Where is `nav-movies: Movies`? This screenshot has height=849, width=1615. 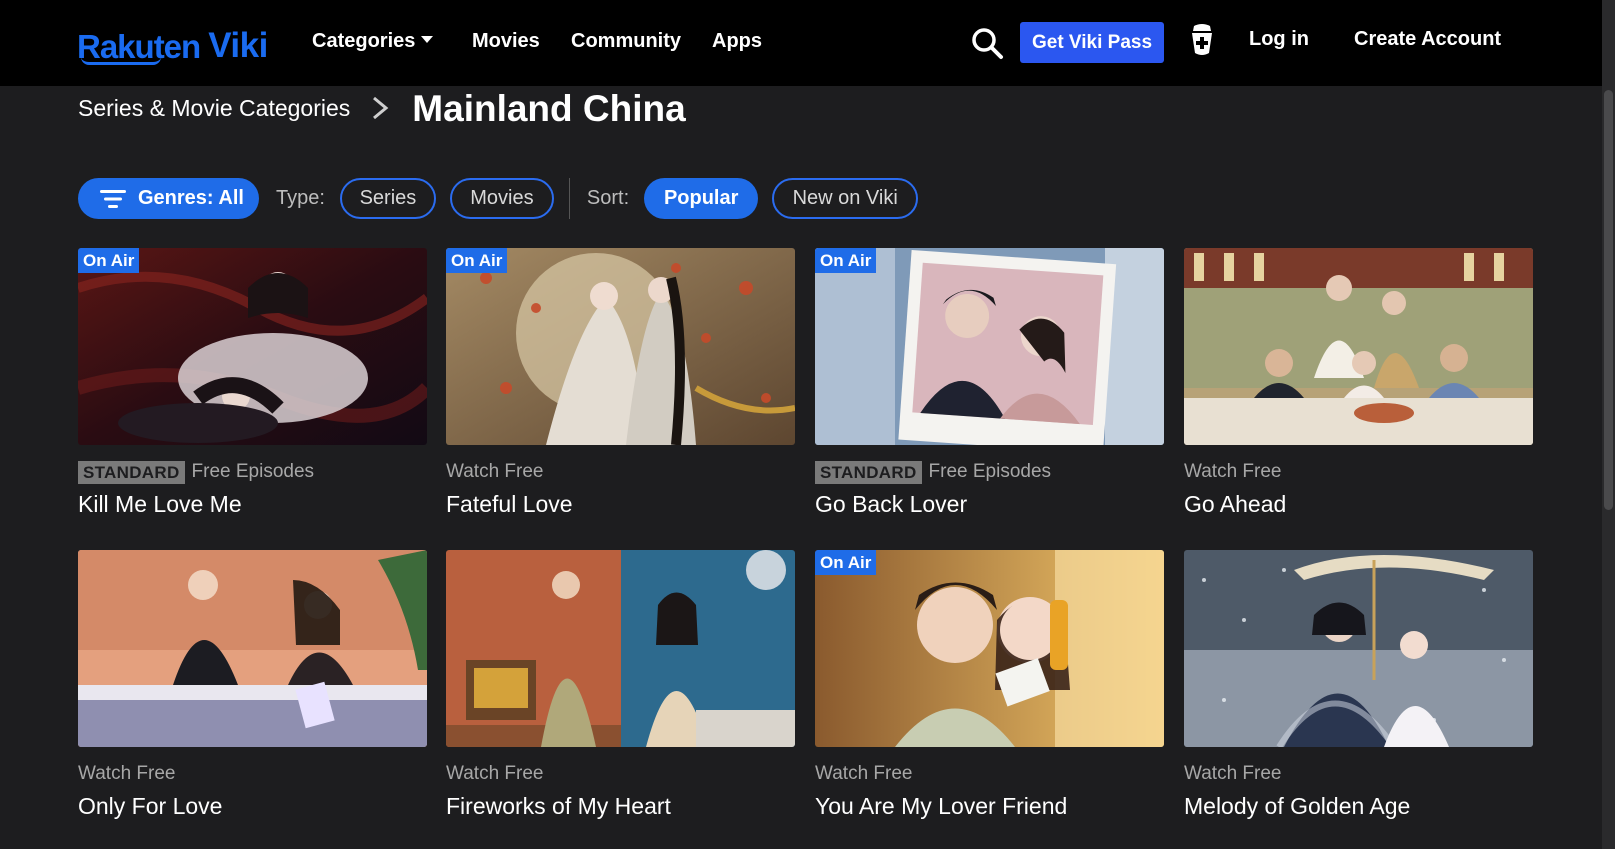 nav-movies: Movies is located at coordinates (506, 41).